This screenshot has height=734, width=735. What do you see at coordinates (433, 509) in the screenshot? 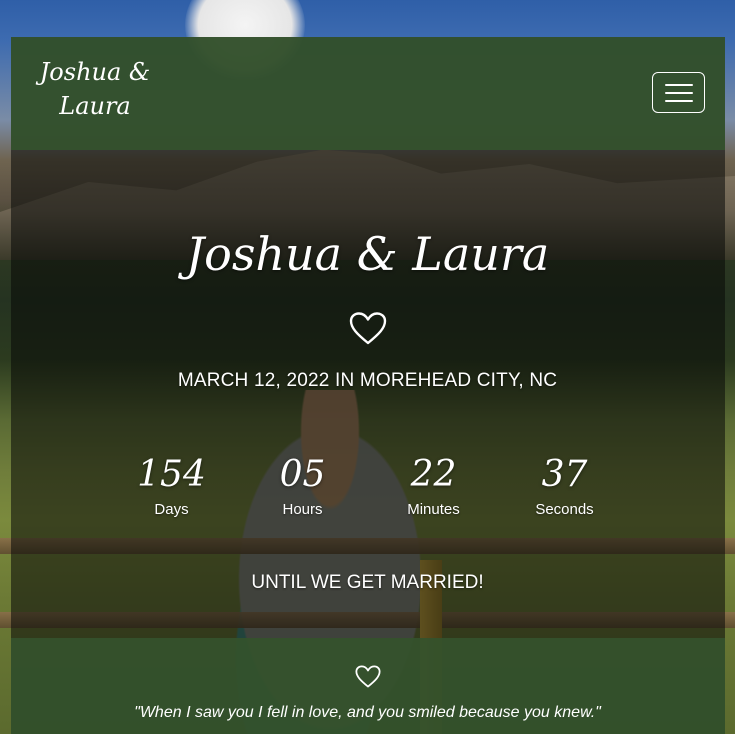
I see `countdown-label: Minutes` at bounding box center [433, 509].